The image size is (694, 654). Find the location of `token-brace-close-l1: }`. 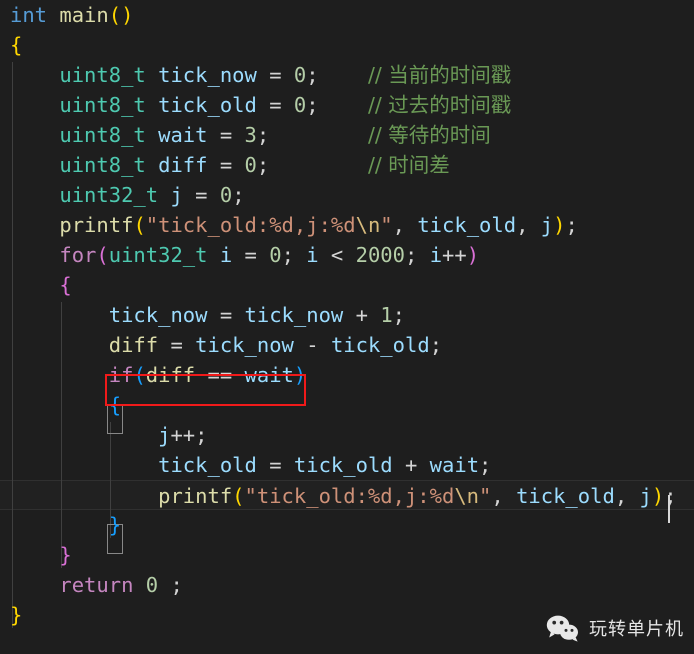

token-brace-close-l1: } is located at coordinates (16, 615).